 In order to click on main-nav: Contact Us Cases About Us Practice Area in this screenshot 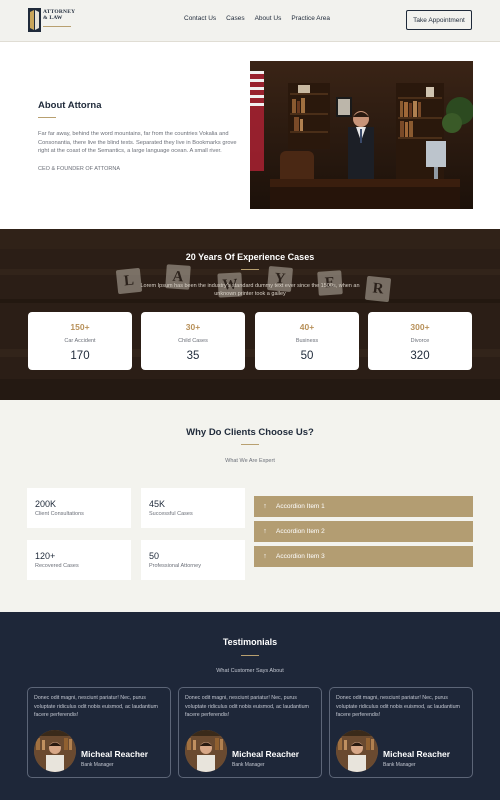, I will do `click(257, 18)`.